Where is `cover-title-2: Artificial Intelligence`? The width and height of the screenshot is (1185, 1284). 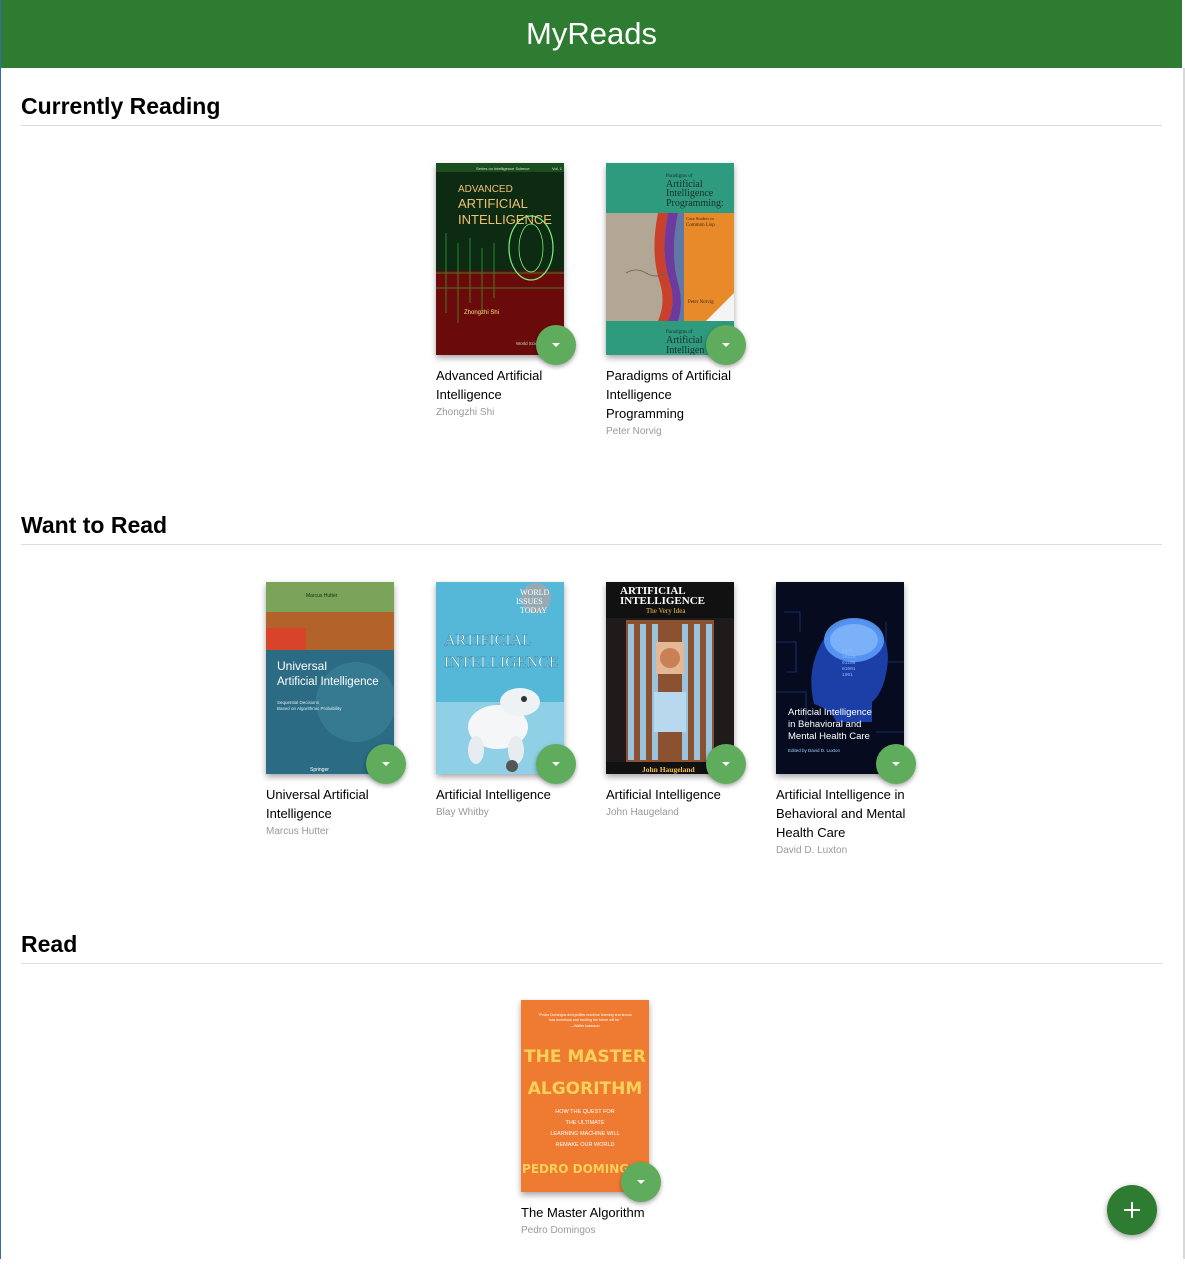
cover-title-2: Artificial Intelligence is located at coordinates (328, 682).